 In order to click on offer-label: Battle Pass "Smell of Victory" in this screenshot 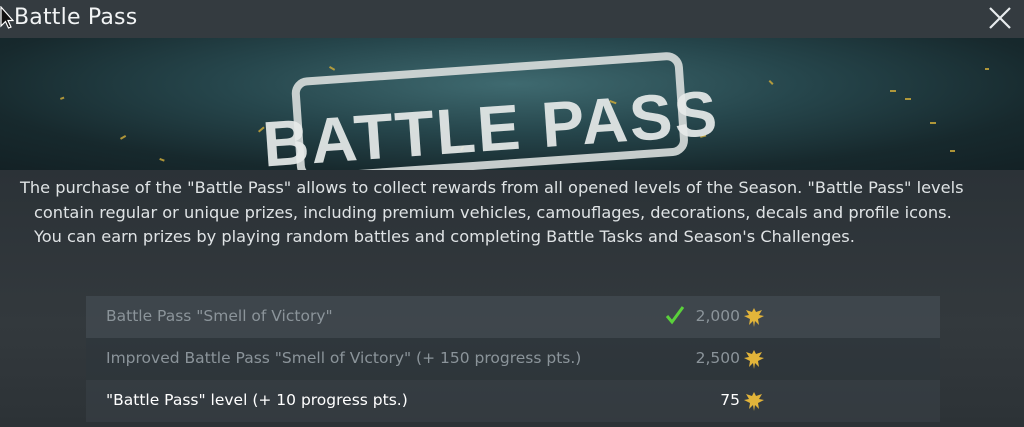, I will do `click(219, 316)`.